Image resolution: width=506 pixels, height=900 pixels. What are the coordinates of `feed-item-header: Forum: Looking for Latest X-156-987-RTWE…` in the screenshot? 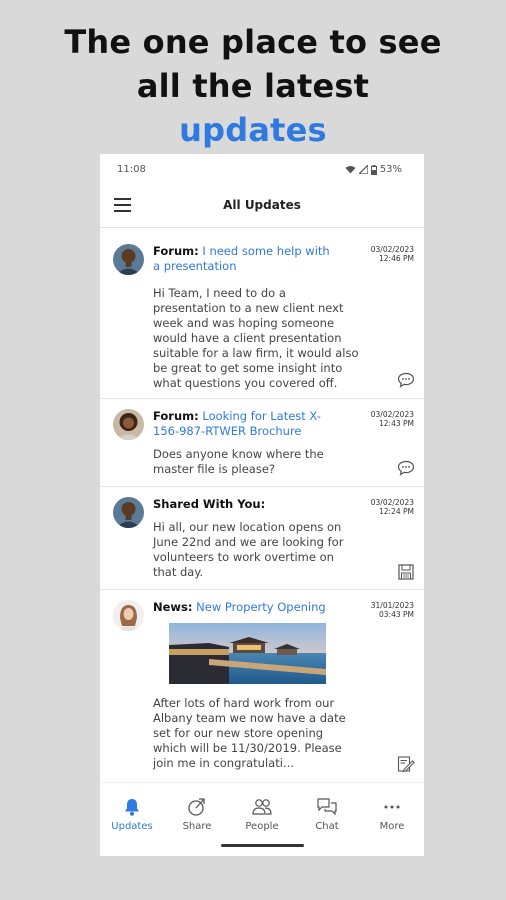 It's located at (242, 424).